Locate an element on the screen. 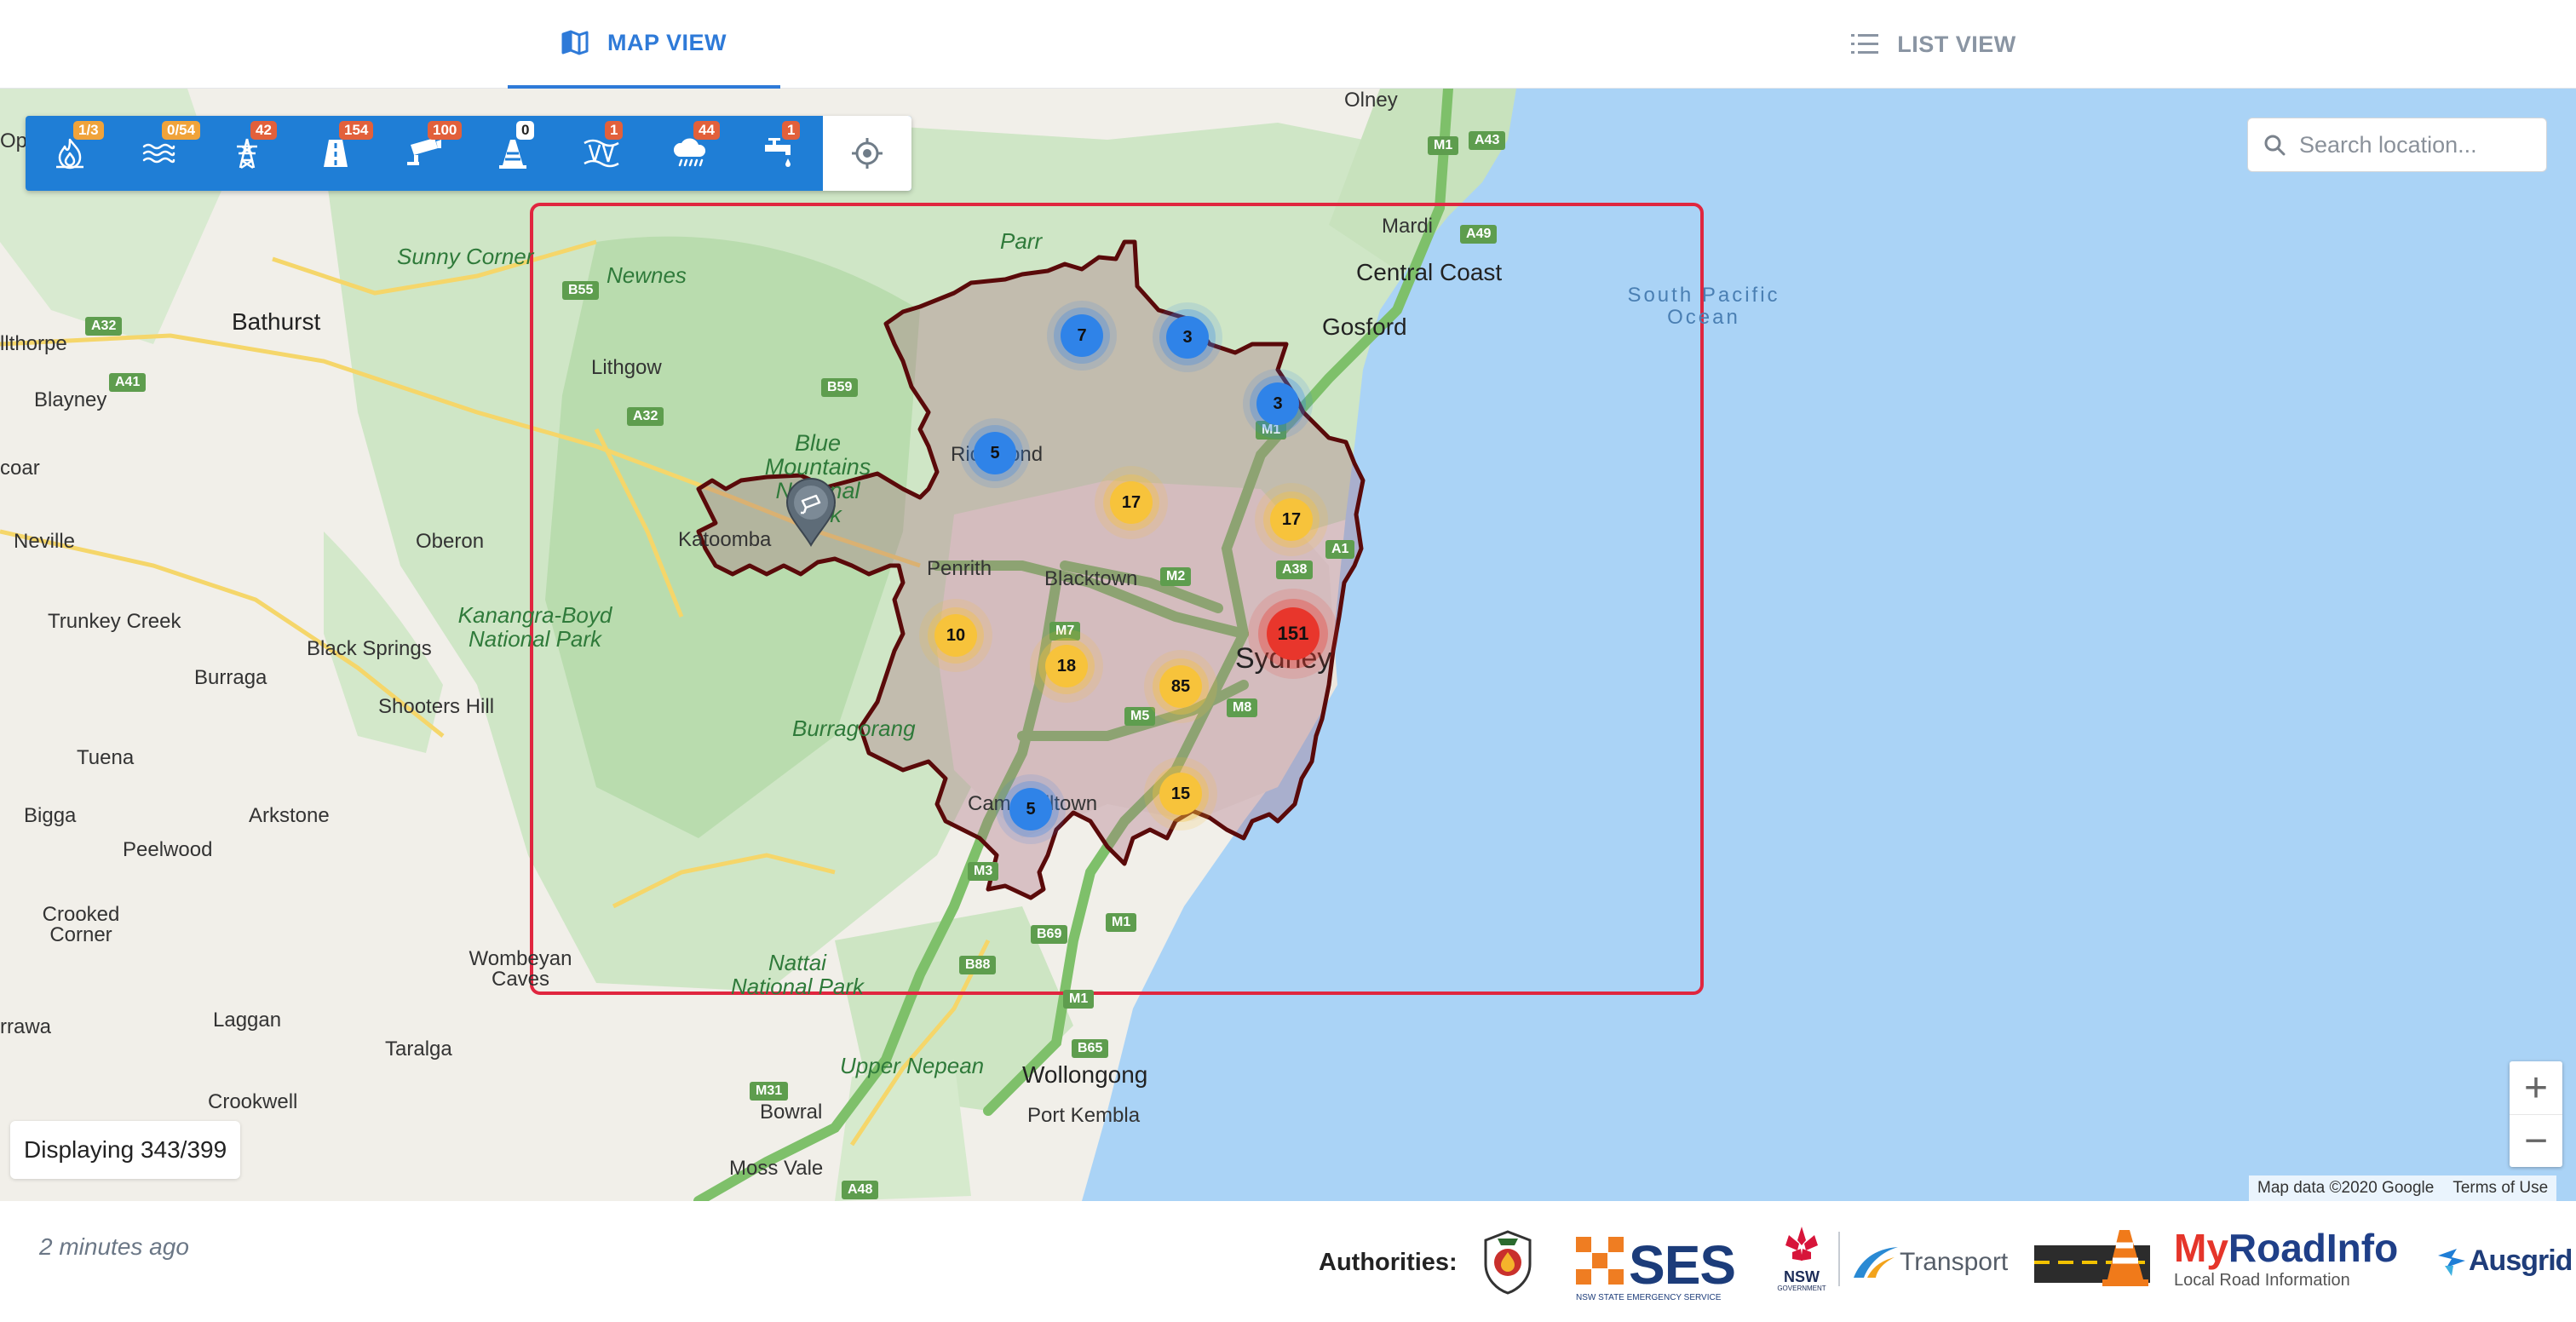  incident-cluster: 7 is located at coordinates (1082, 335).